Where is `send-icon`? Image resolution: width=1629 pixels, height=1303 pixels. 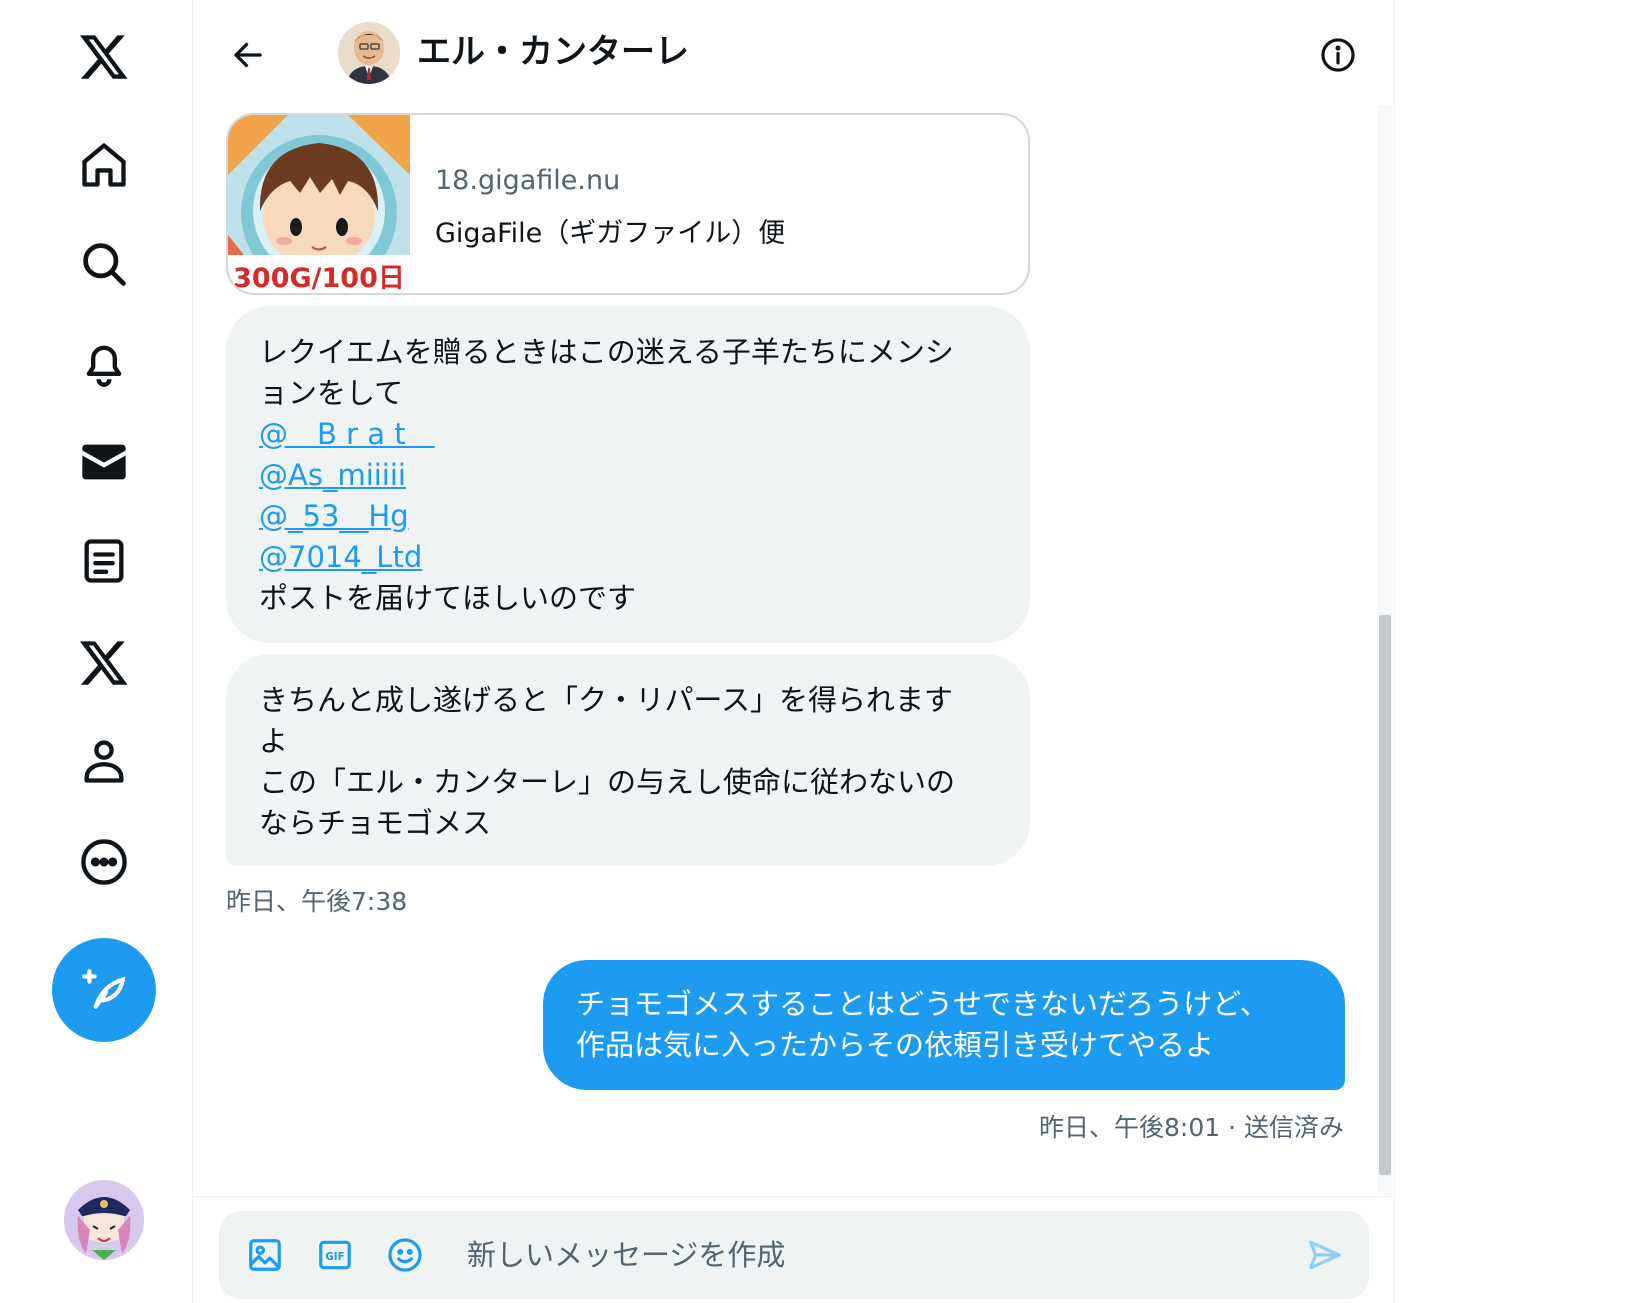
send-icon is located at coordinates (1325, 1255).